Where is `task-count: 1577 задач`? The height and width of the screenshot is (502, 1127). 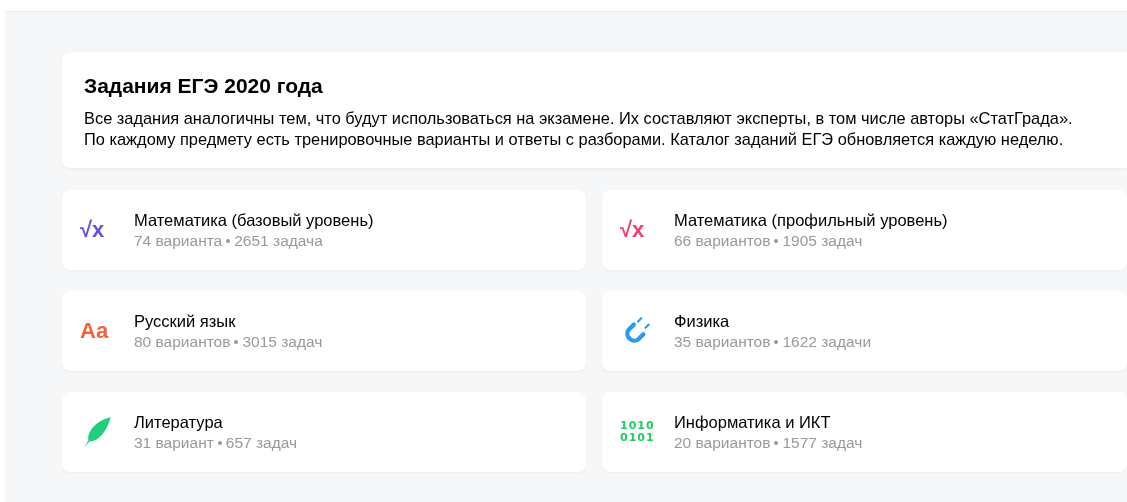 task-count: 1577 задач is located at coordinates (822, 442).